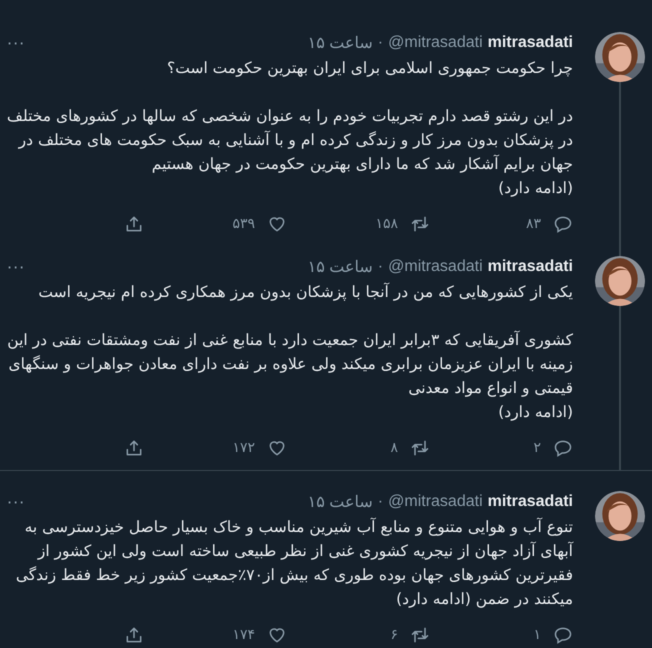 This screenshot has height=648, width=652. Describe the element at coordinates (293, 563) in the screenshot. I see `tweet-text: تنوع آب و هوایی متنوع و منابع آب شیرین مناسب و خاک بسیار حاصل خیزدسترسی به آبهای آزاد جهان از نیجریه کشوری غنی از نظر طبیعی ساخته است ولی این کشور از فقیرترین کشورهای جهان بوده طوری که بیش از۷۰٪جمعیت کشور زیر خط فقط زندگی میکنند در ضمن (ادامه دارد)` at that location.